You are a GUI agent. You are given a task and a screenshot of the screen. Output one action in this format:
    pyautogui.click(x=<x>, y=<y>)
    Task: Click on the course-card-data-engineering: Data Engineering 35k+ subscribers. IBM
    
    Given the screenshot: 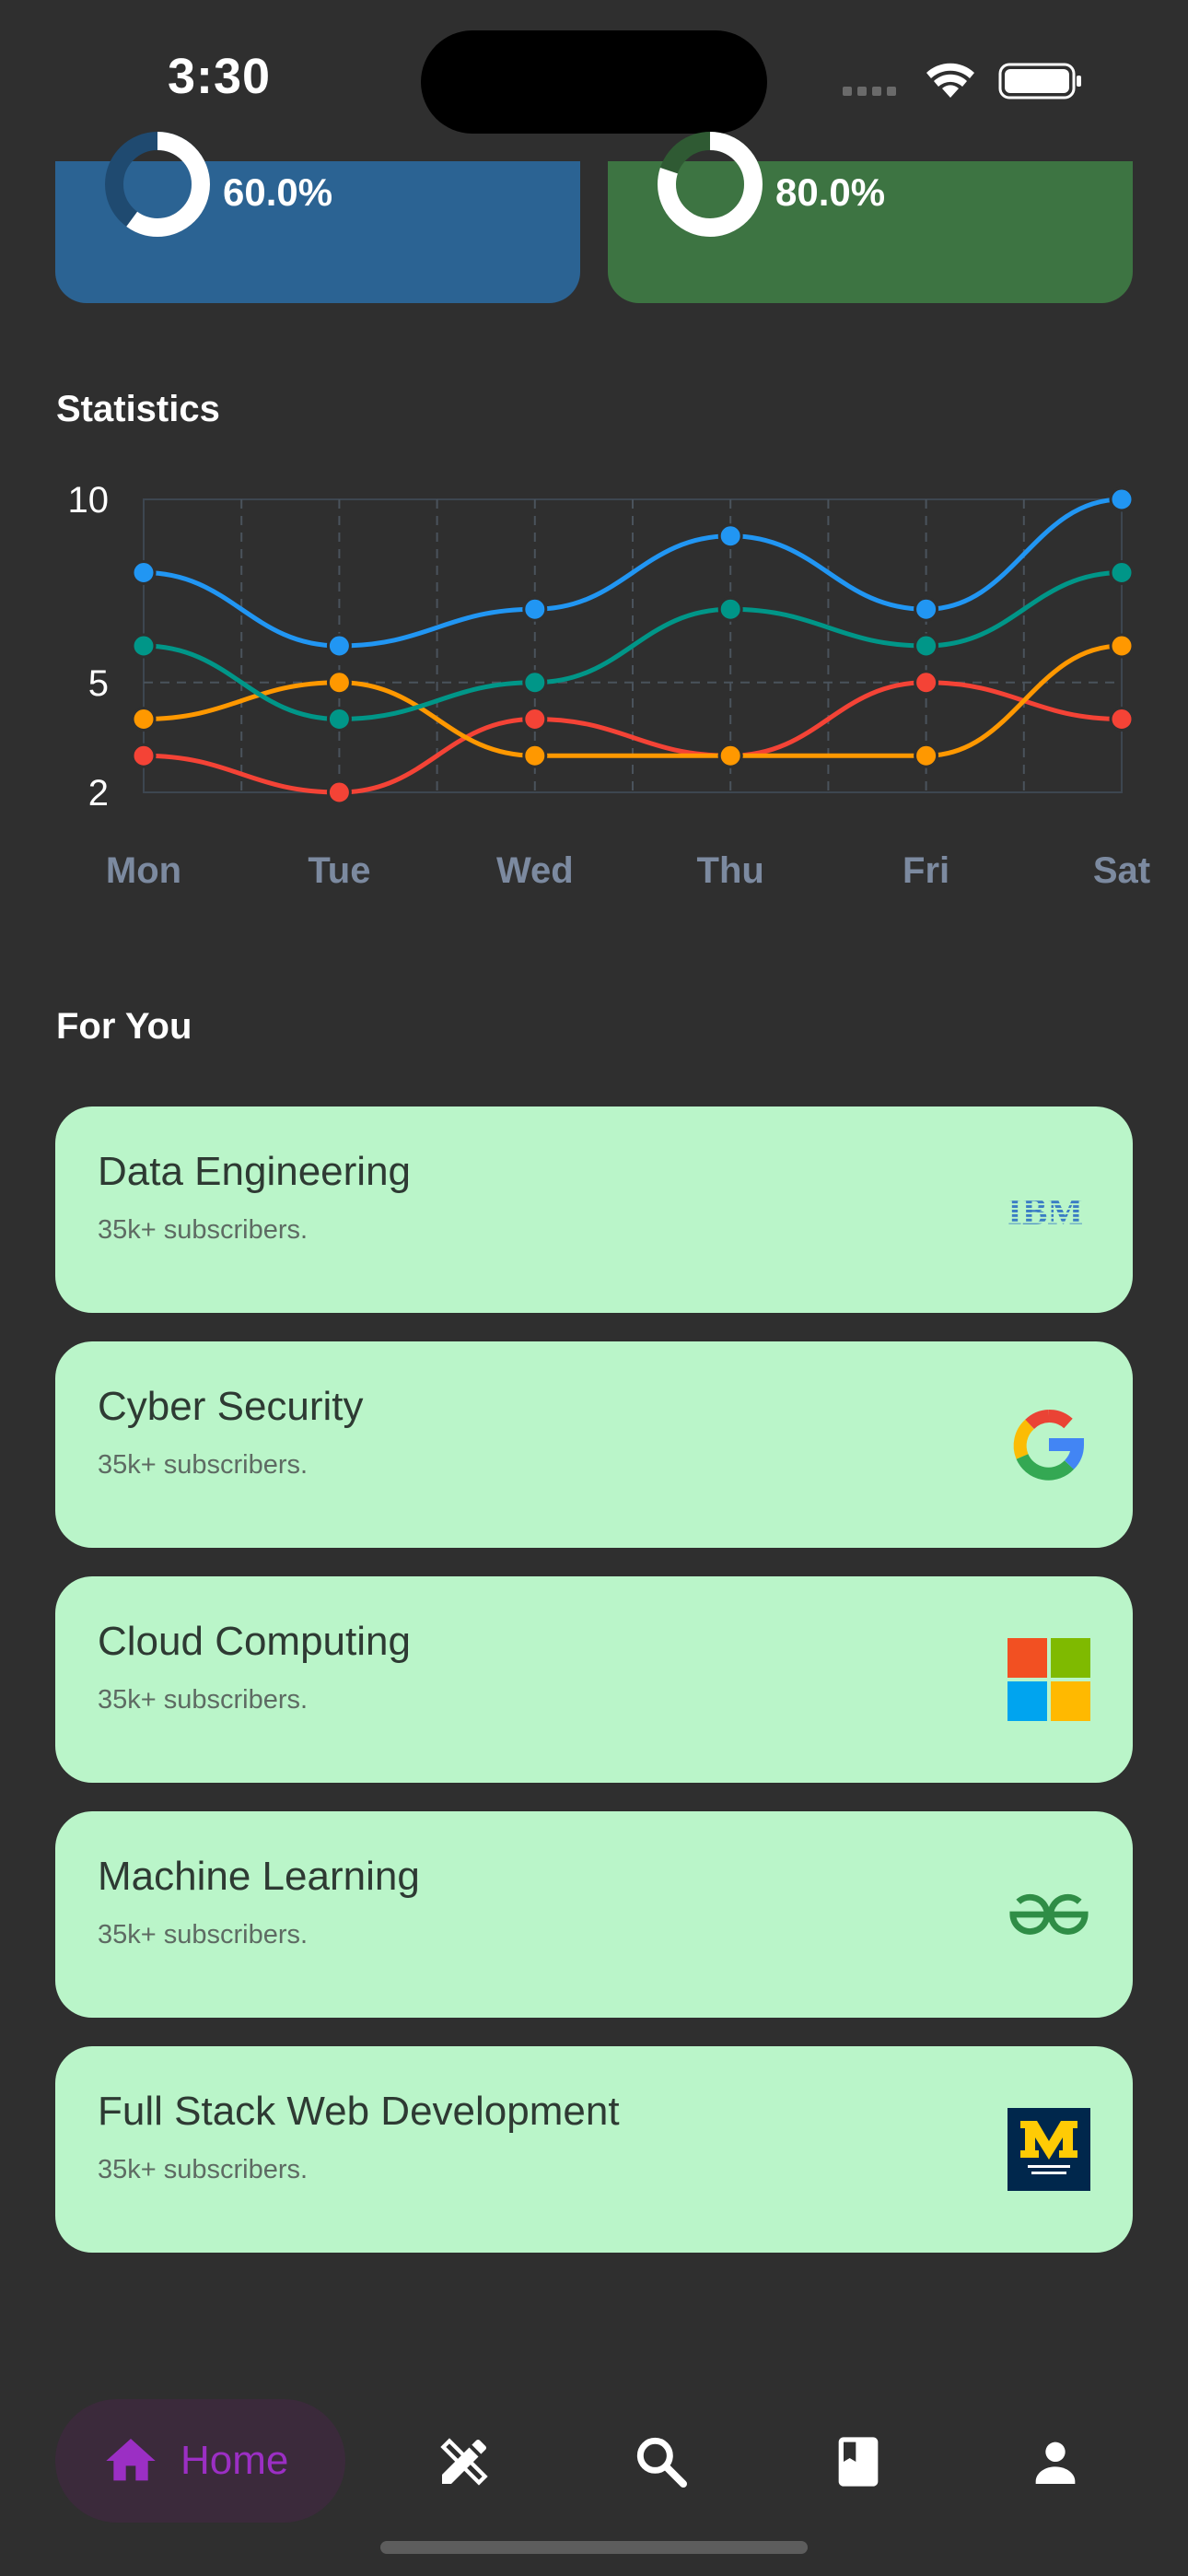 What is the action you would take?
    pyautogui.click(x=594, y=1210)
    